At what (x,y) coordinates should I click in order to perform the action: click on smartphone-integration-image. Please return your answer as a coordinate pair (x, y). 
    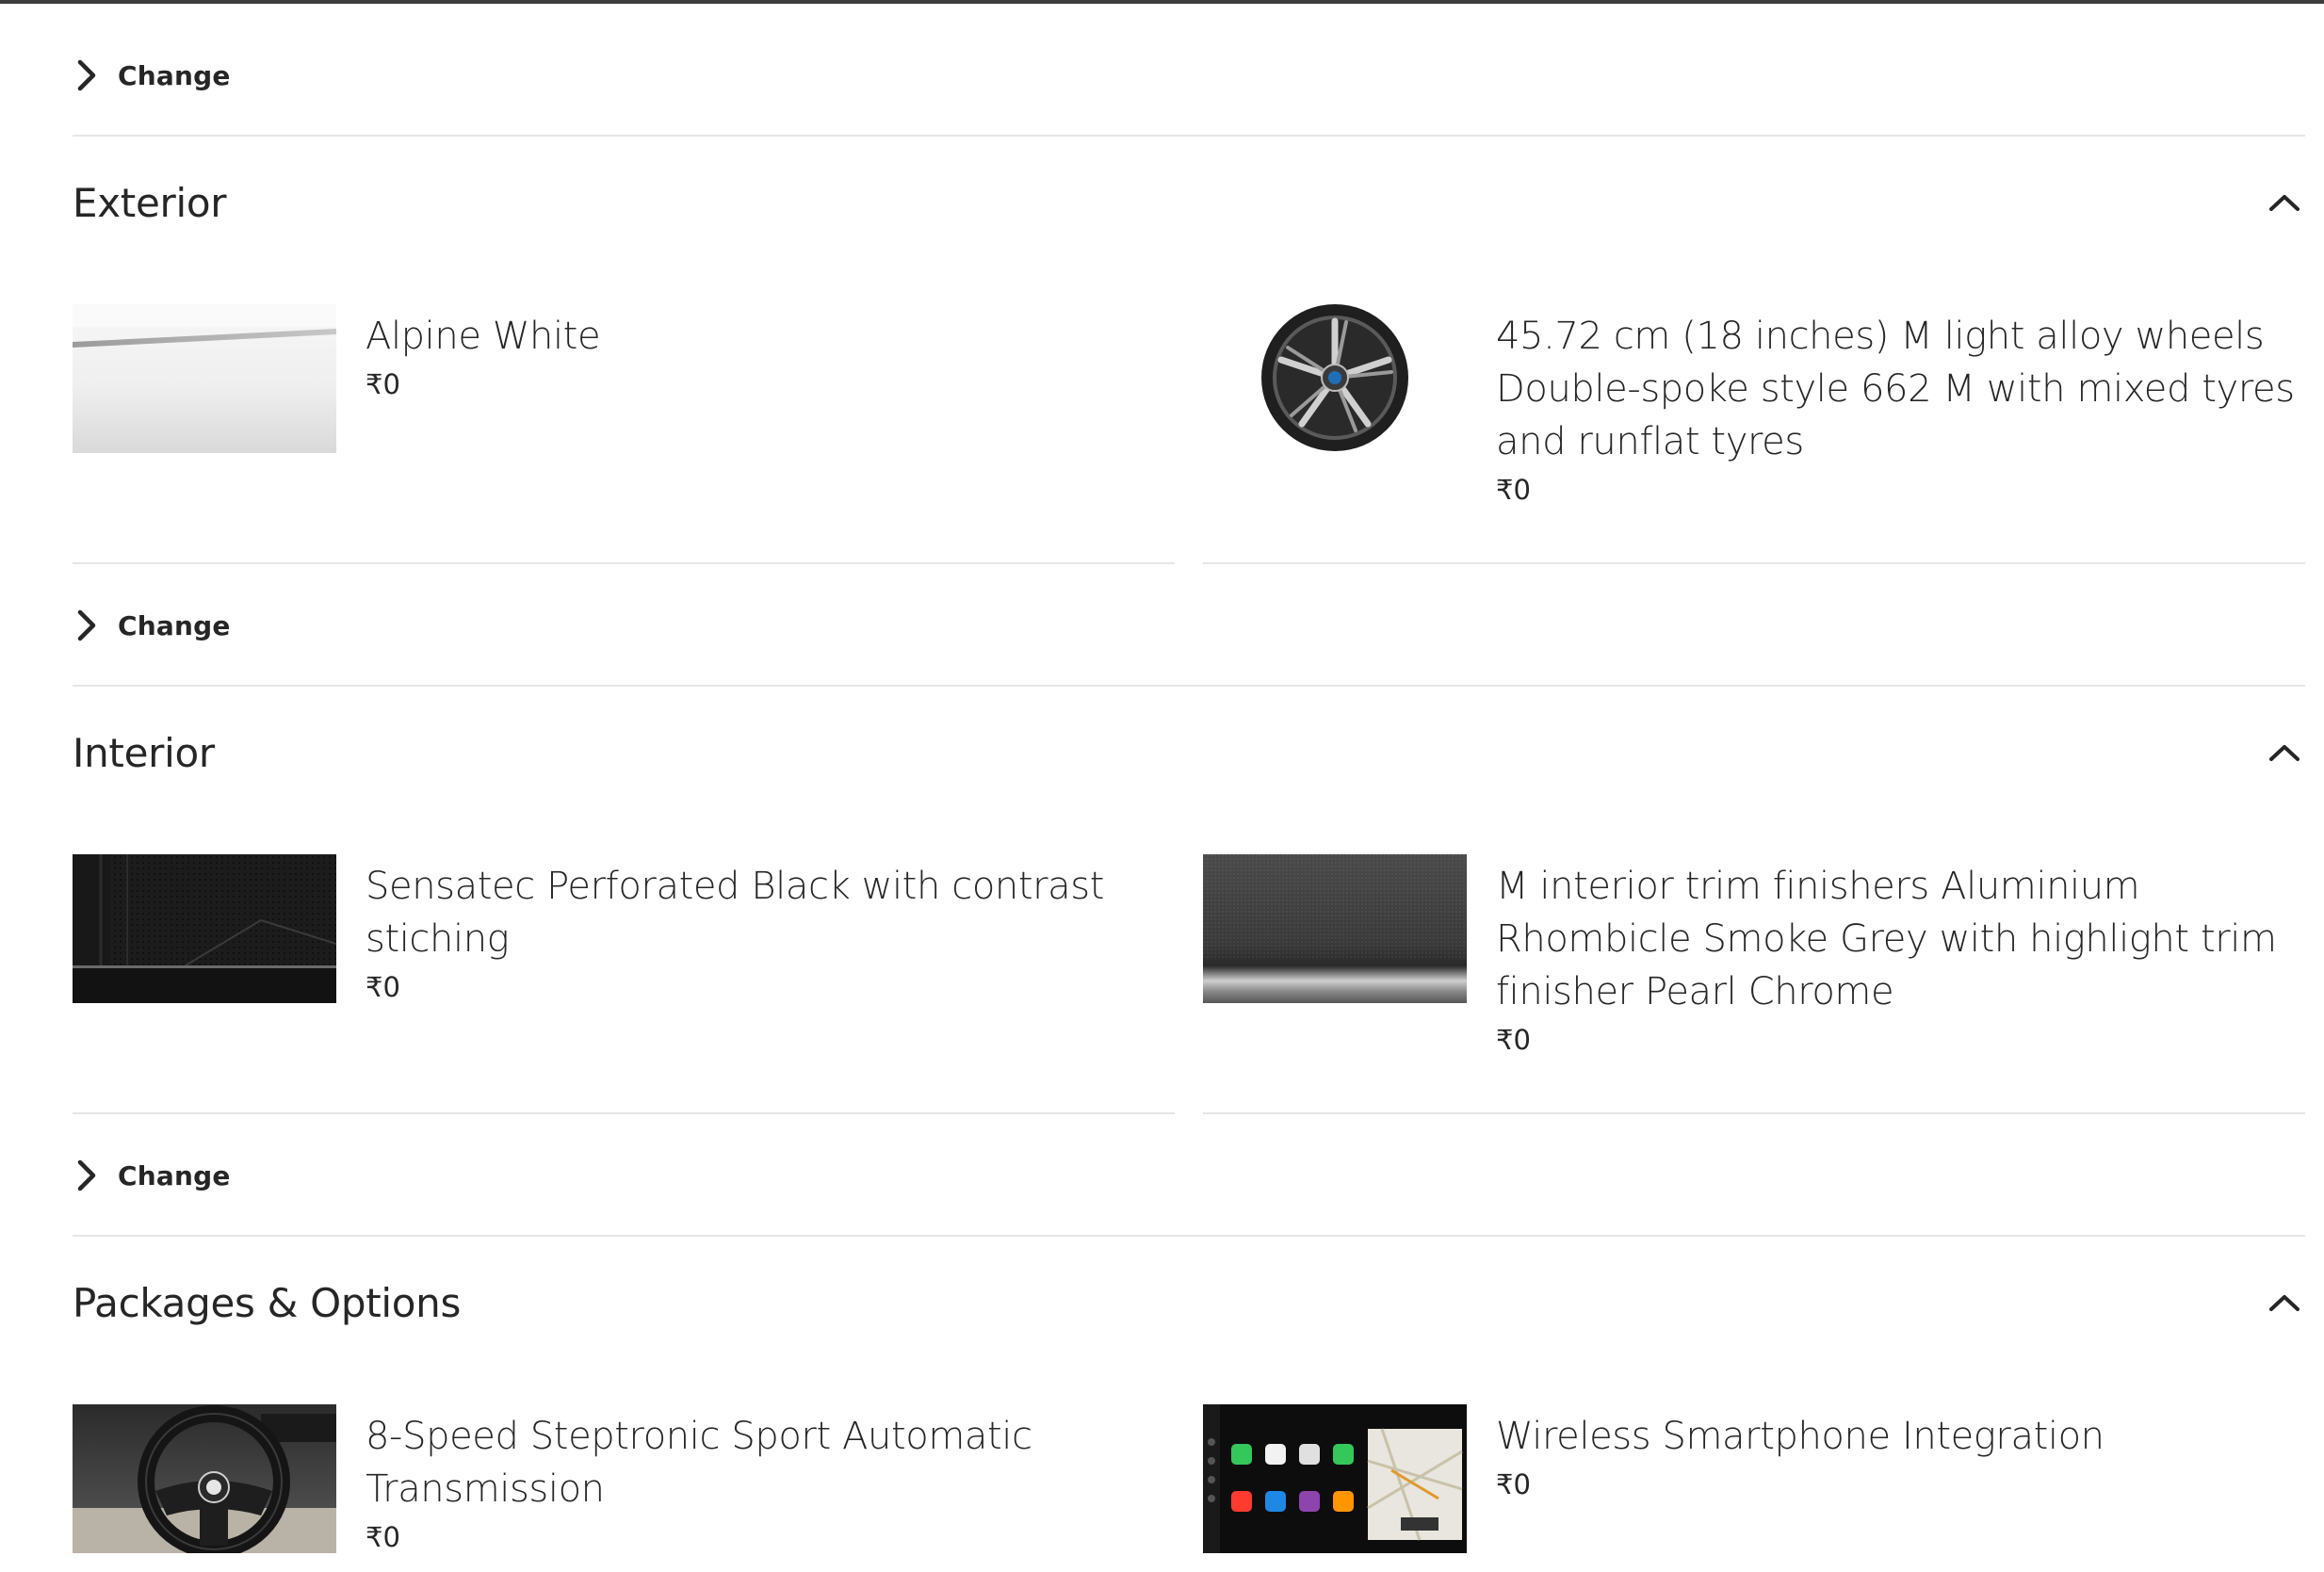
    Looking at the image, I should click on (1335, 1478).